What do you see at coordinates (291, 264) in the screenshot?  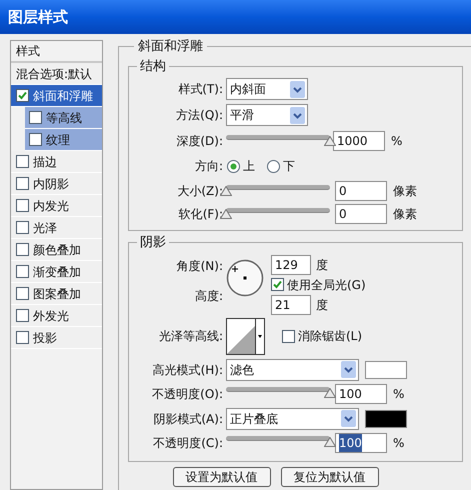 I see `number-field: 129` at bounding box center [291, 264].